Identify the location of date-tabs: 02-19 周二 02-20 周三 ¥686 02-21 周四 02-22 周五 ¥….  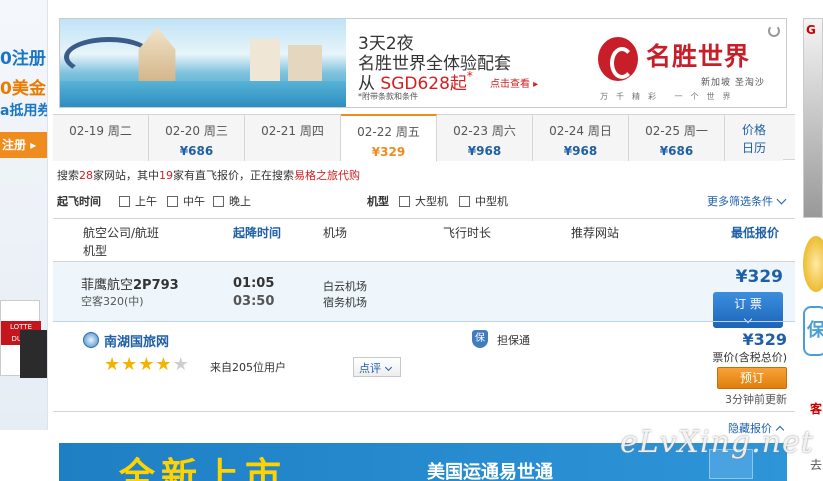
(424, 138).